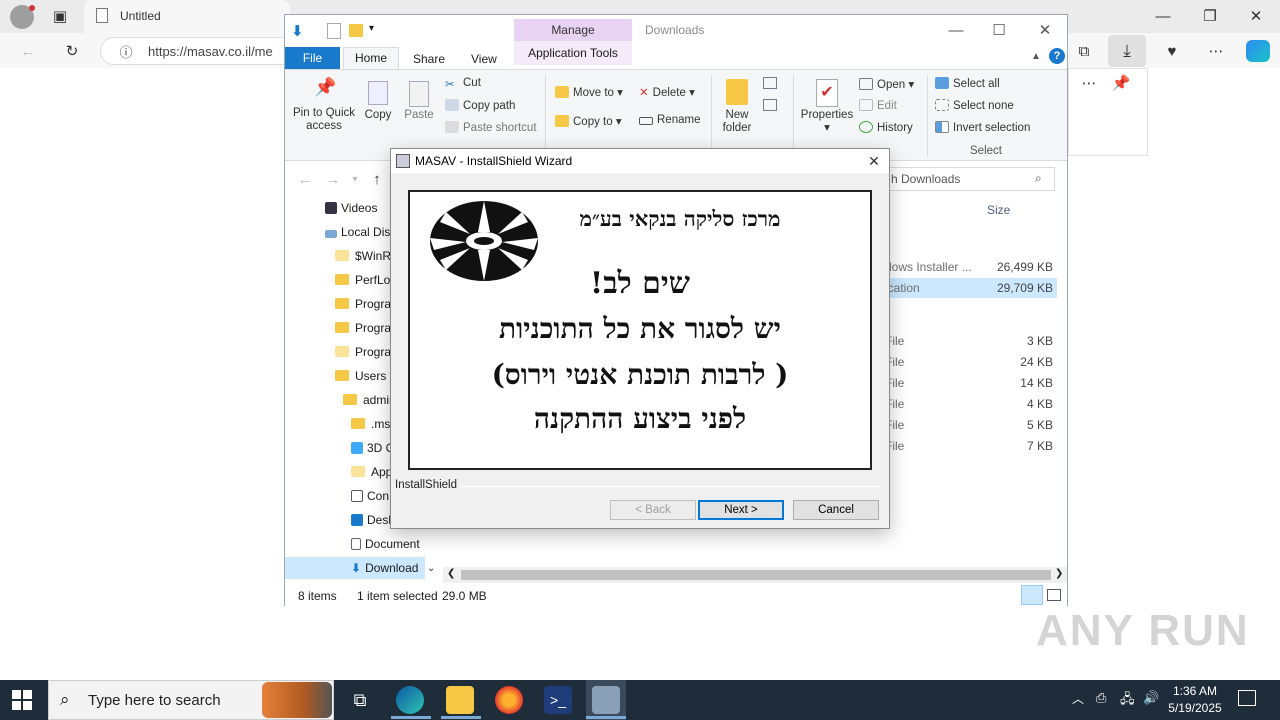 This screenshot has width=1280, height=720. Describe the element at coordinates (369, 400) in the screenshot. I see `tree-item: admin` at that location.